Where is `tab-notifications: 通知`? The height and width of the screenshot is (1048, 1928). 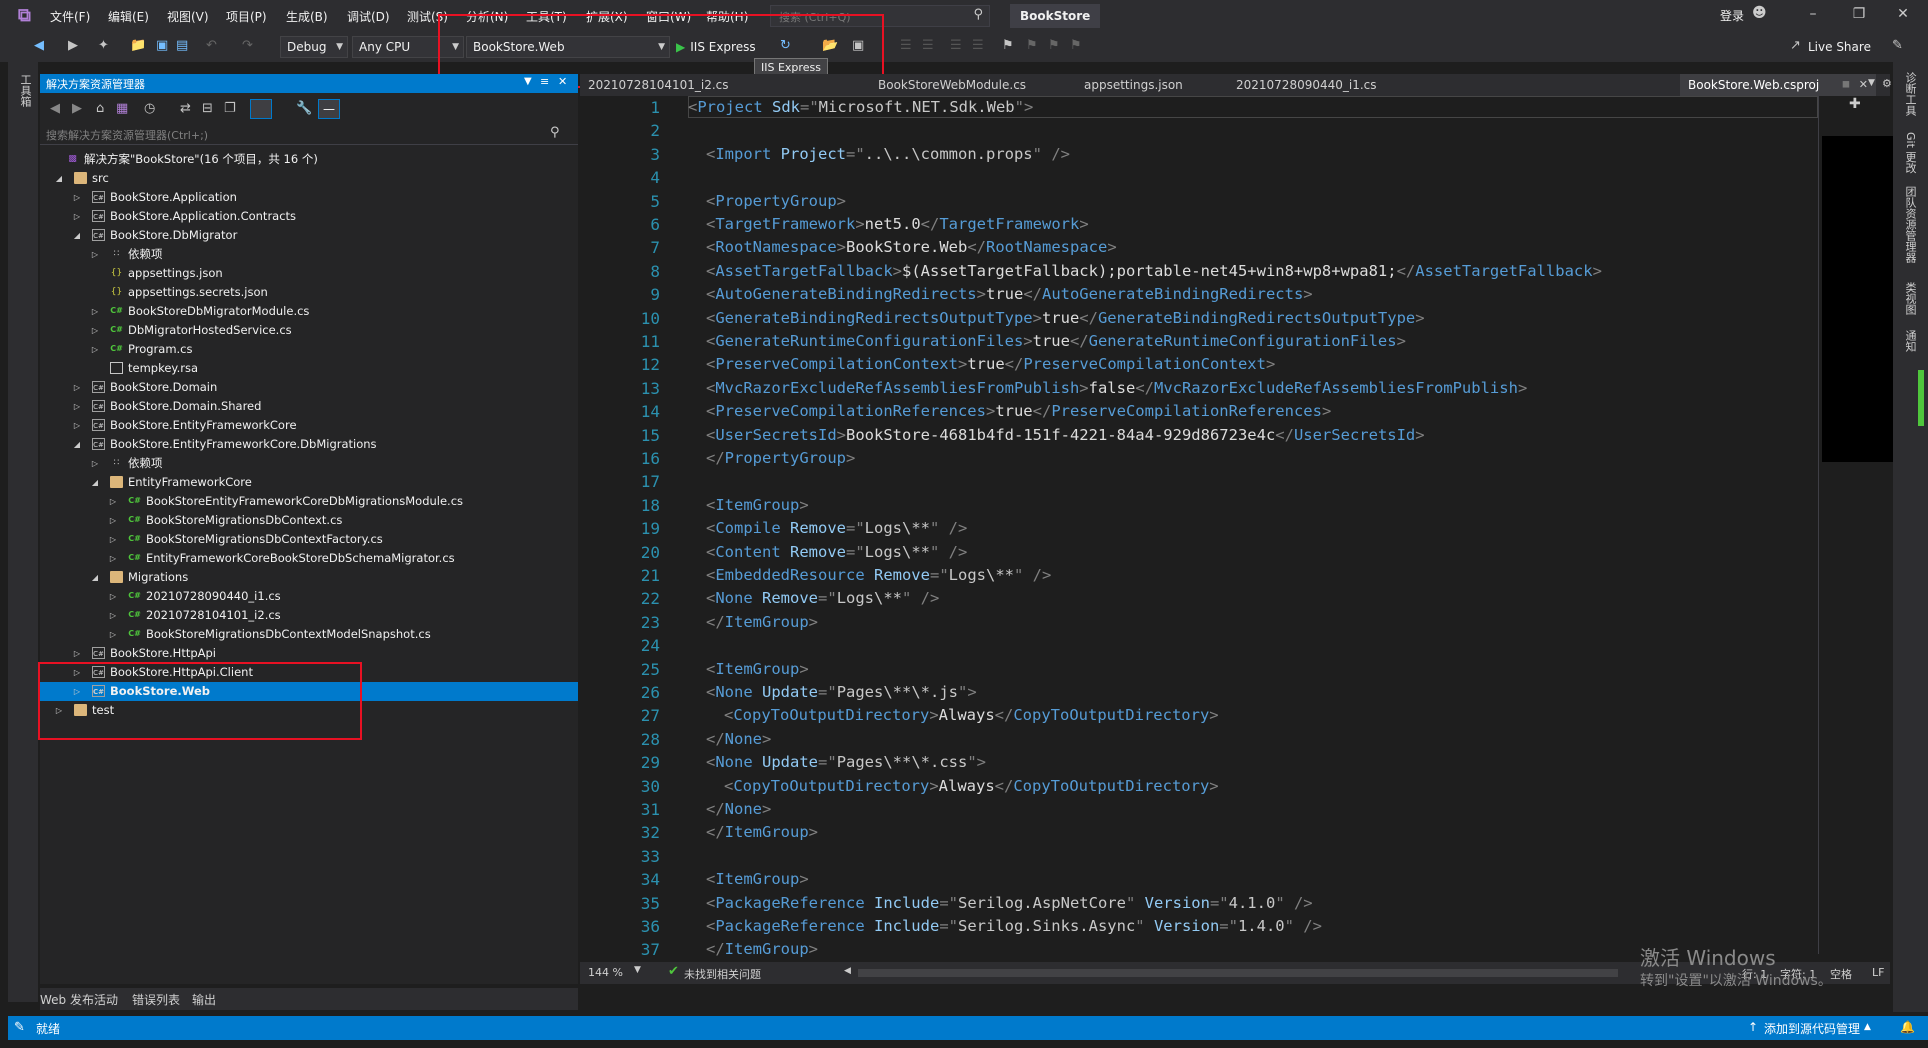
tab-notifications: 通知 is located at coordinates (1910, 341).